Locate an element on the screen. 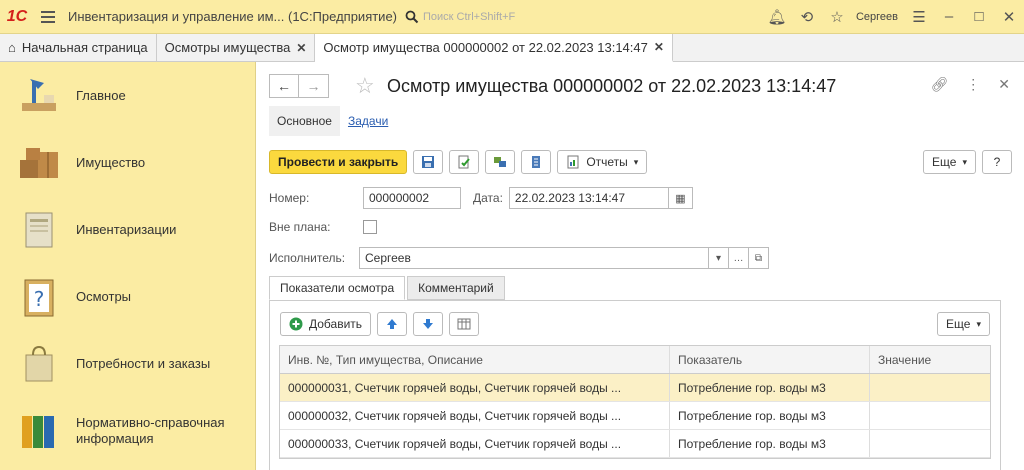 This screenshot has width=1024, height=470. document-list-button is located at coordinates (536, 162).